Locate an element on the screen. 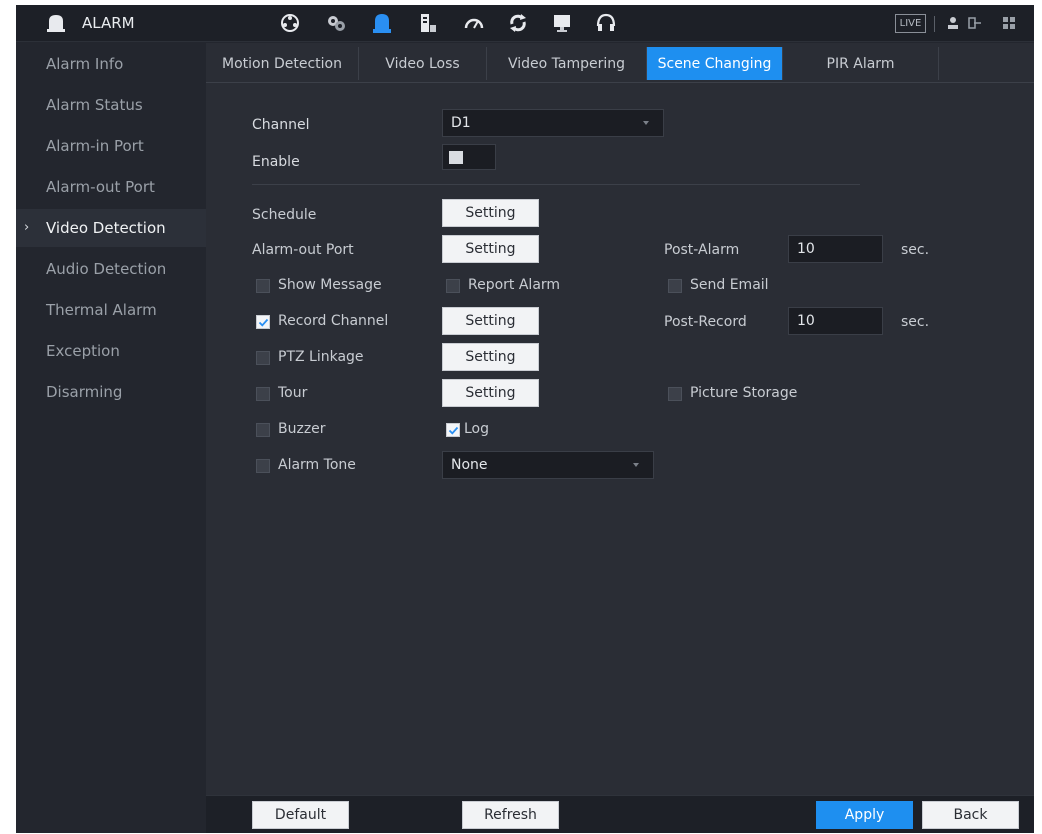 This screenshot has height=834, width=1042. record-channel-checkbox is located at coordinates (263, 322).